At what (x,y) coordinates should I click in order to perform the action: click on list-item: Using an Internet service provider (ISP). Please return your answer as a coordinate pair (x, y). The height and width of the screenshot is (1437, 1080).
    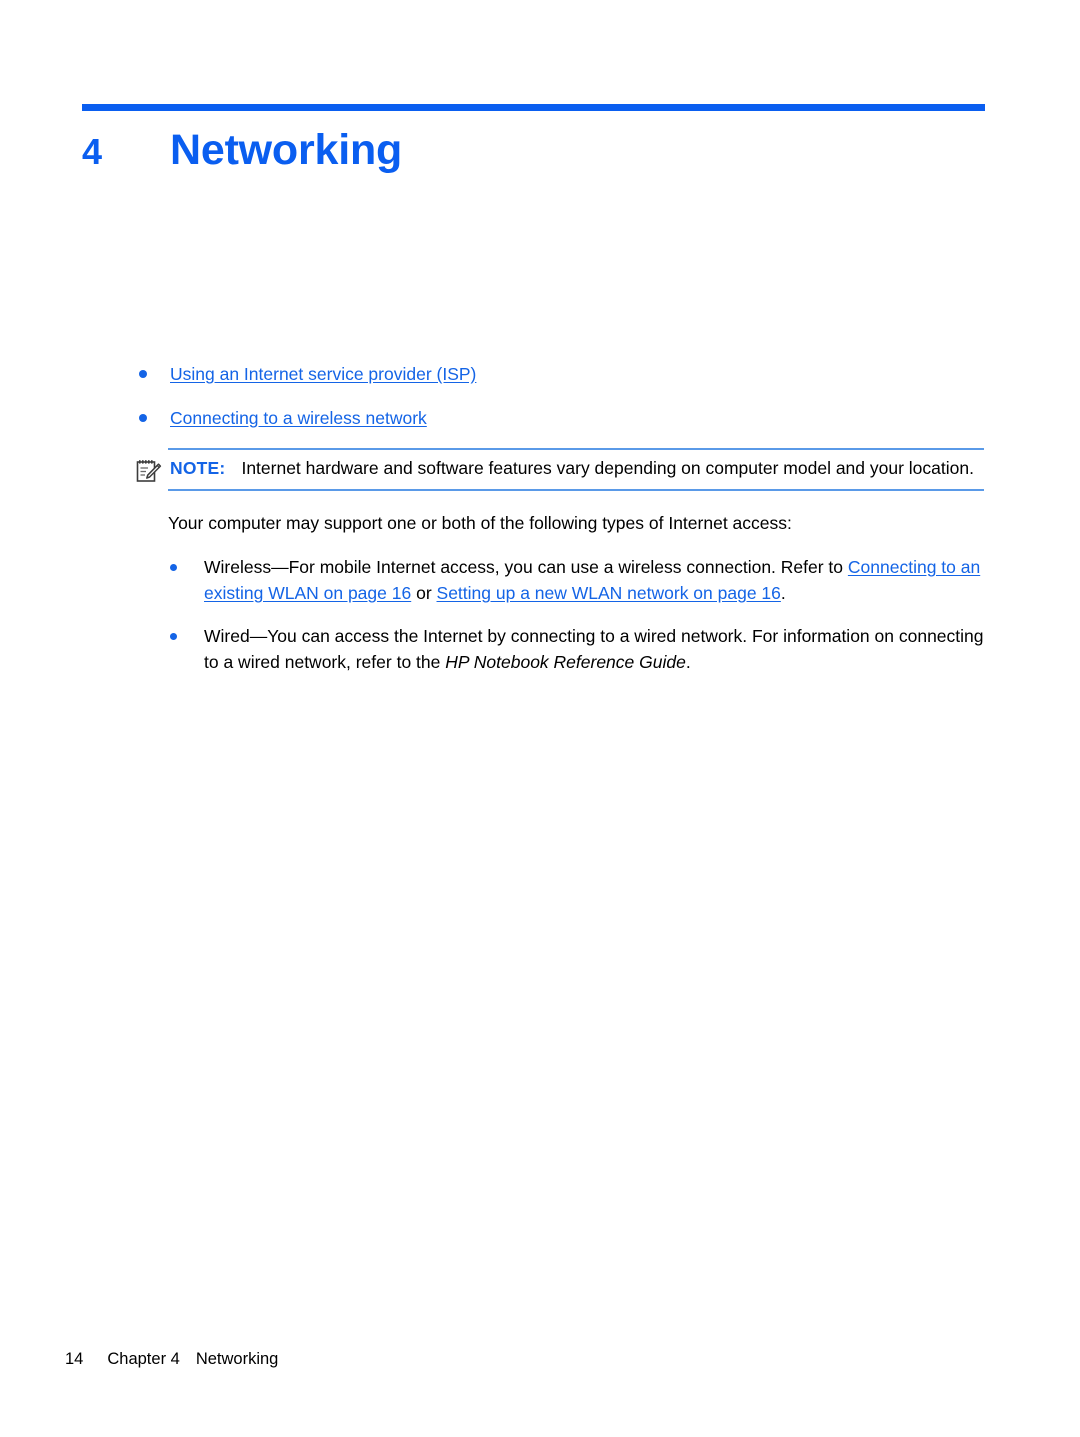
    Looking at the image, I should click on (558, 374).